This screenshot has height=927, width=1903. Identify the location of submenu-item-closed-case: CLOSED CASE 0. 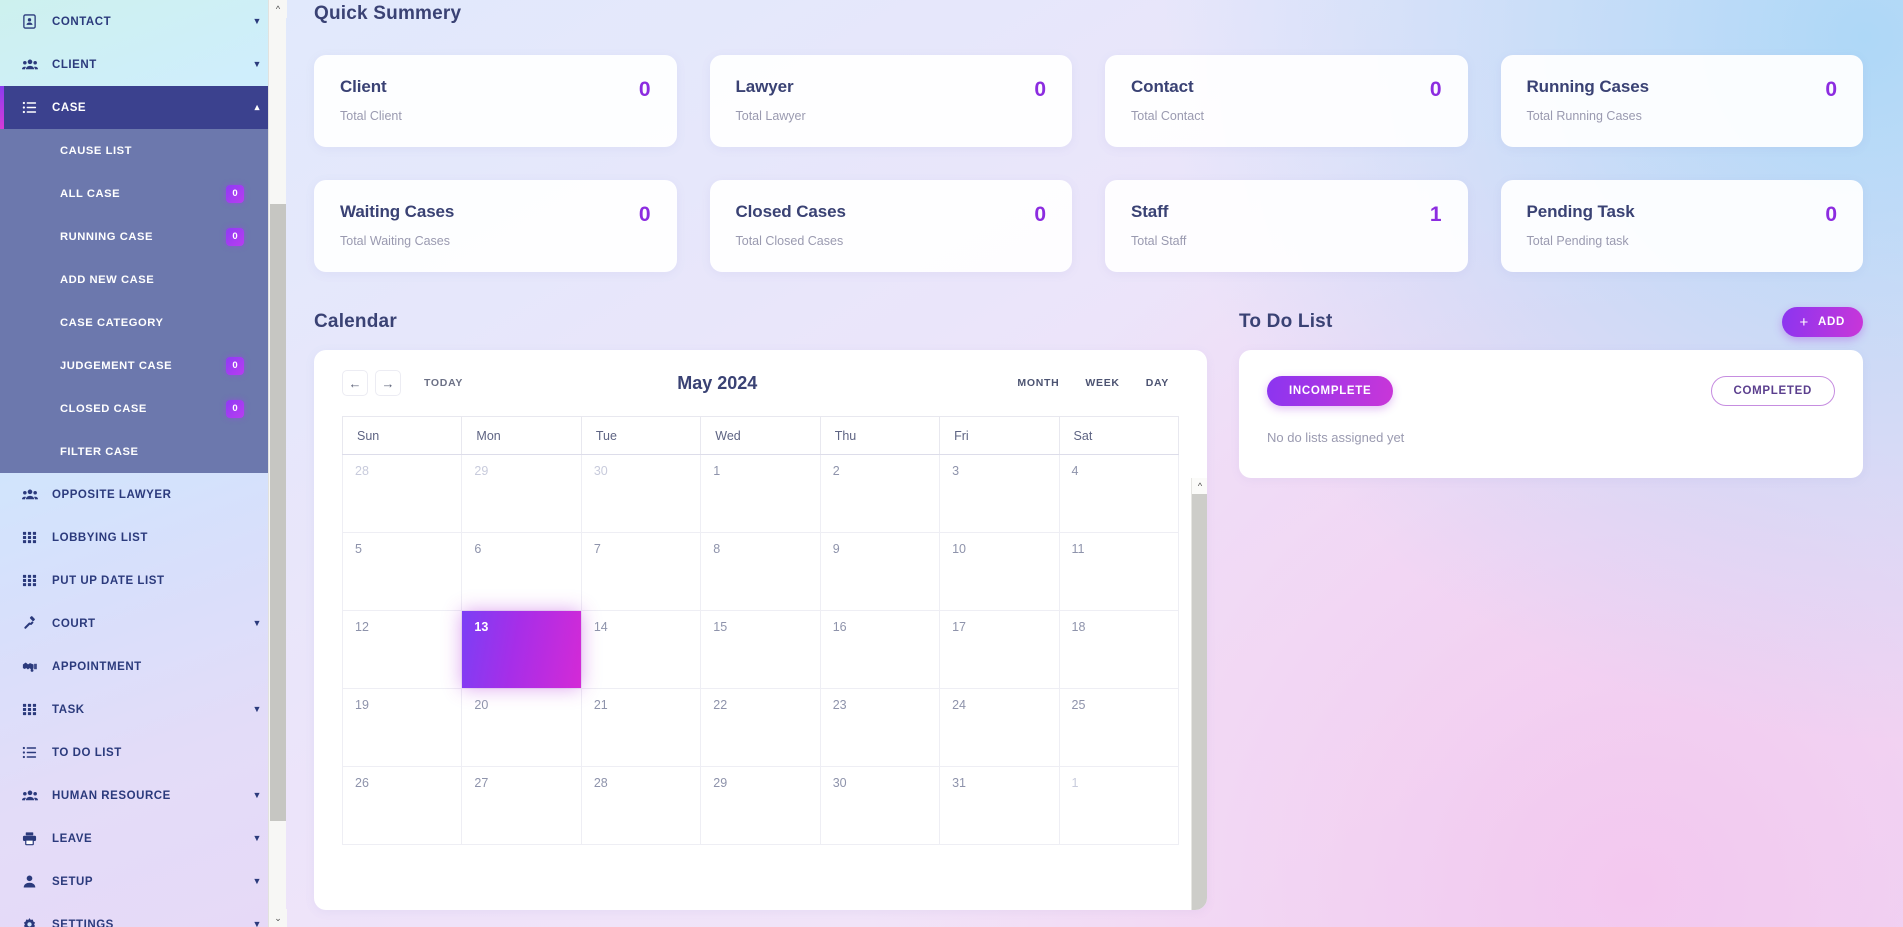
(134, 408).